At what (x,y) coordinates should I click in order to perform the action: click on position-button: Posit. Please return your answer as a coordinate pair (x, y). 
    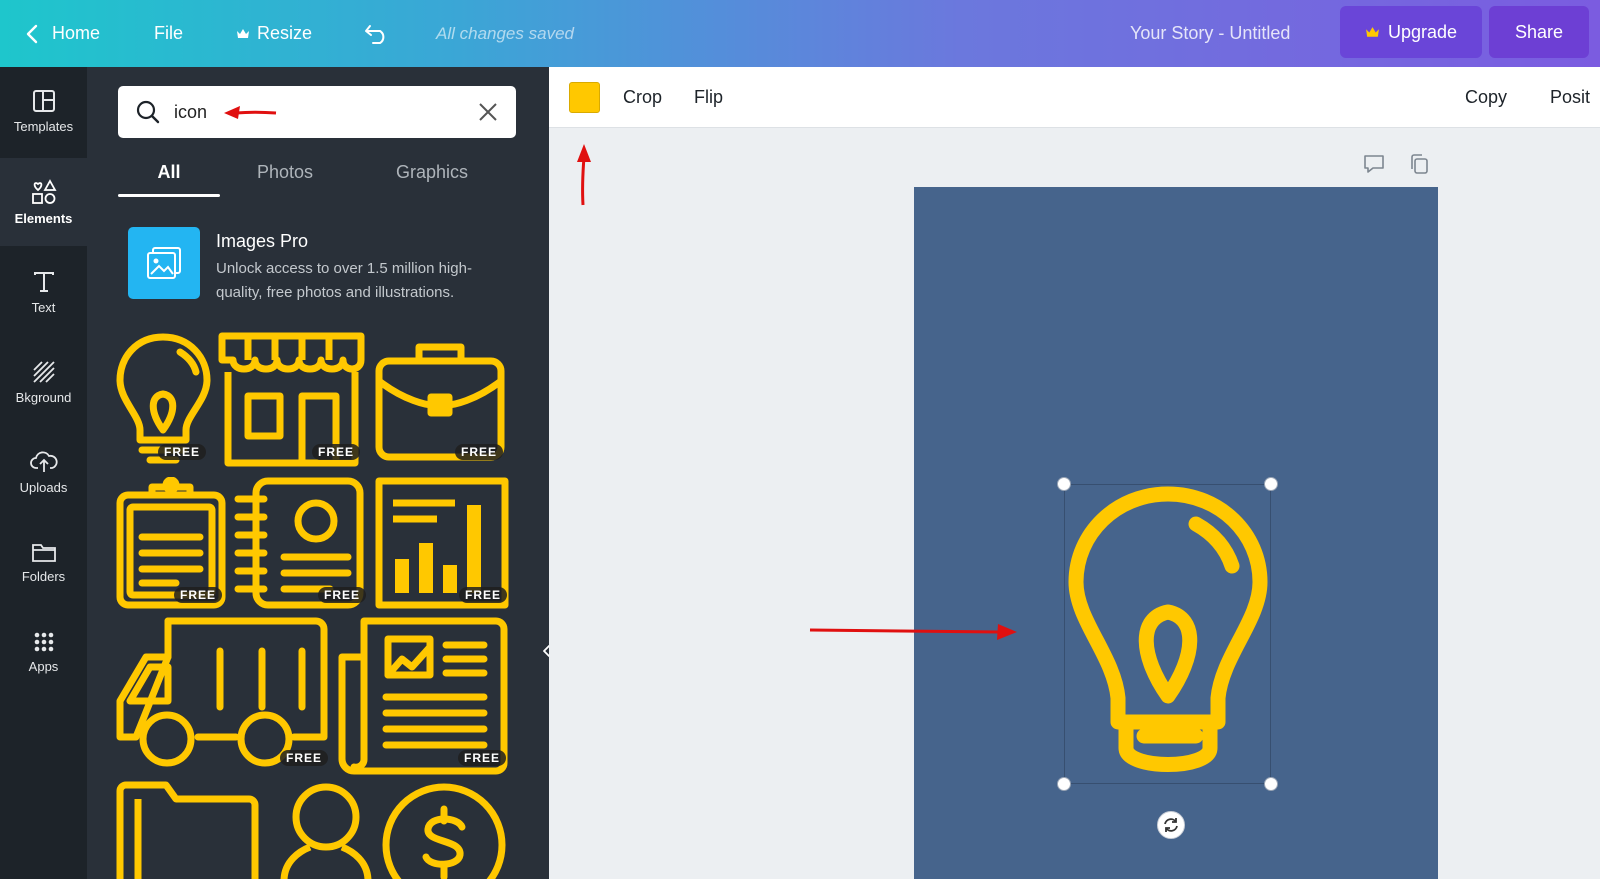
    Looking at the image, I should click on (1570, 97).